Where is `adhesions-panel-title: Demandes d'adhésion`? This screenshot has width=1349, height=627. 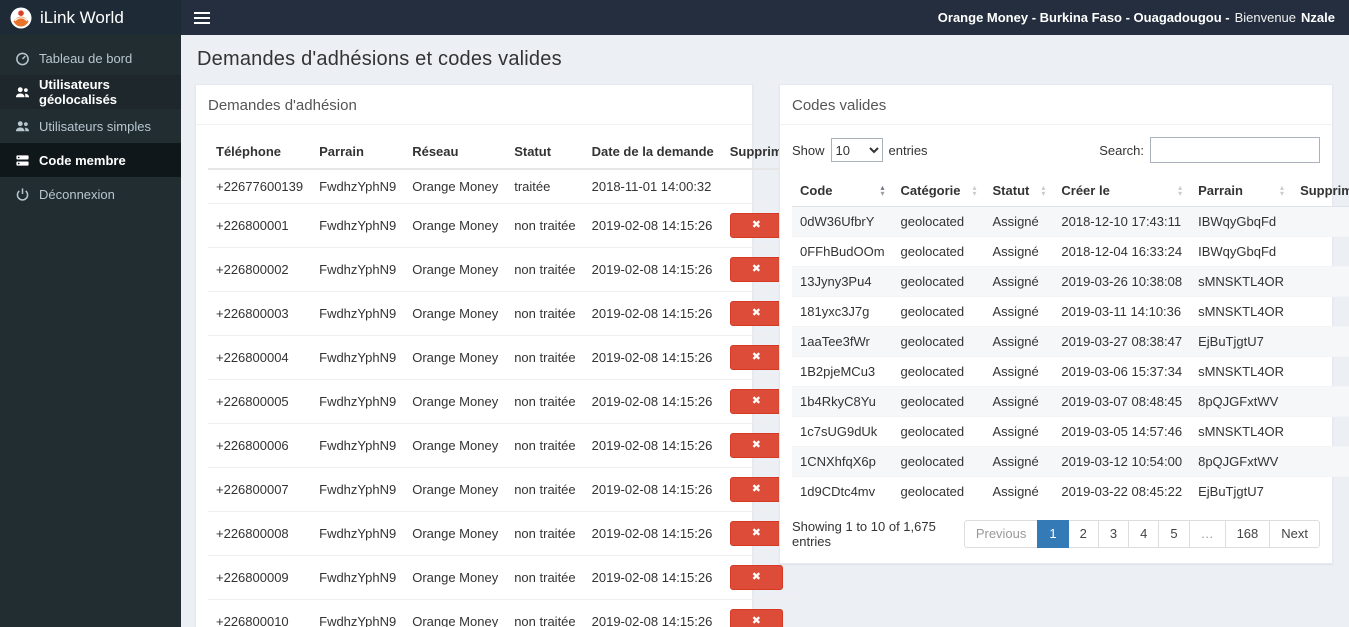 adhesions-panel-title: Demandes d'adhésion is located at coordinates (282, 105).